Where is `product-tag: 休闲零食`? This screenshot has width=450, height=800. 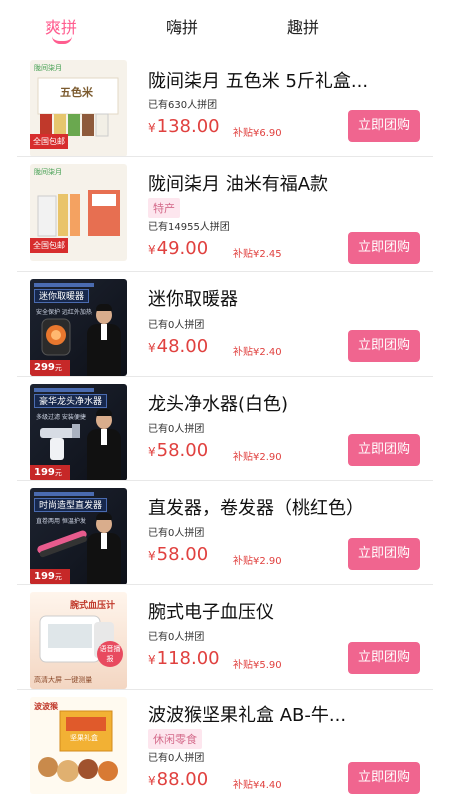 product-tag: 休闲零食 is located at coordinates (175, 739).